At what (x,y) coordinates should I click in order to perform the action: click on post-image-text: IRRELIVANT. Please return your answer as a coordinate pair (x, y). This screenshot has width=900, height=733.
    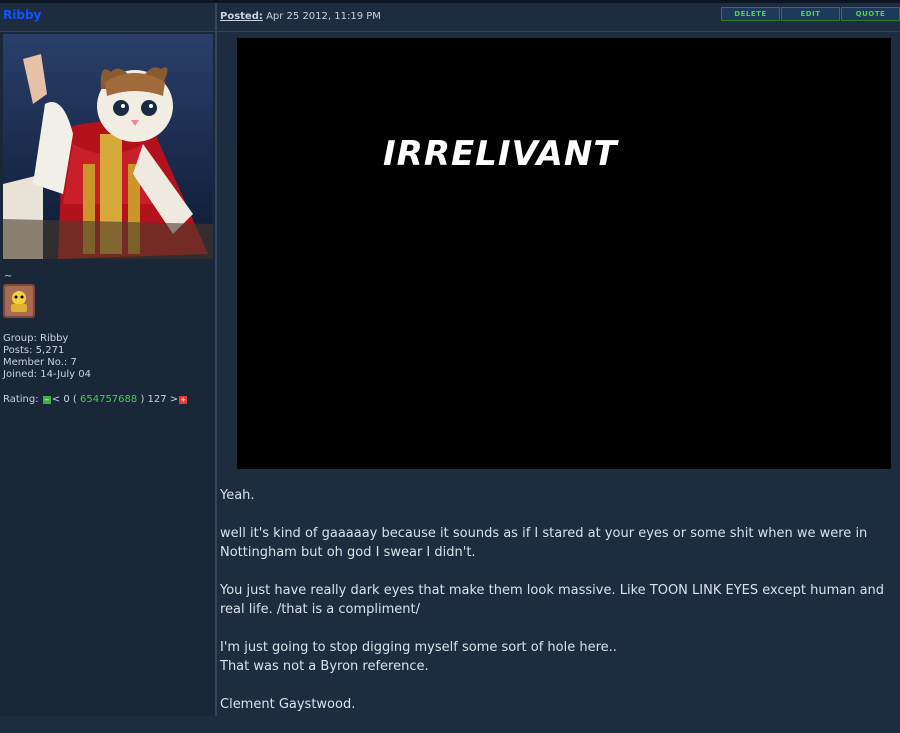
    Looking at the image, I should click on (500, 154).